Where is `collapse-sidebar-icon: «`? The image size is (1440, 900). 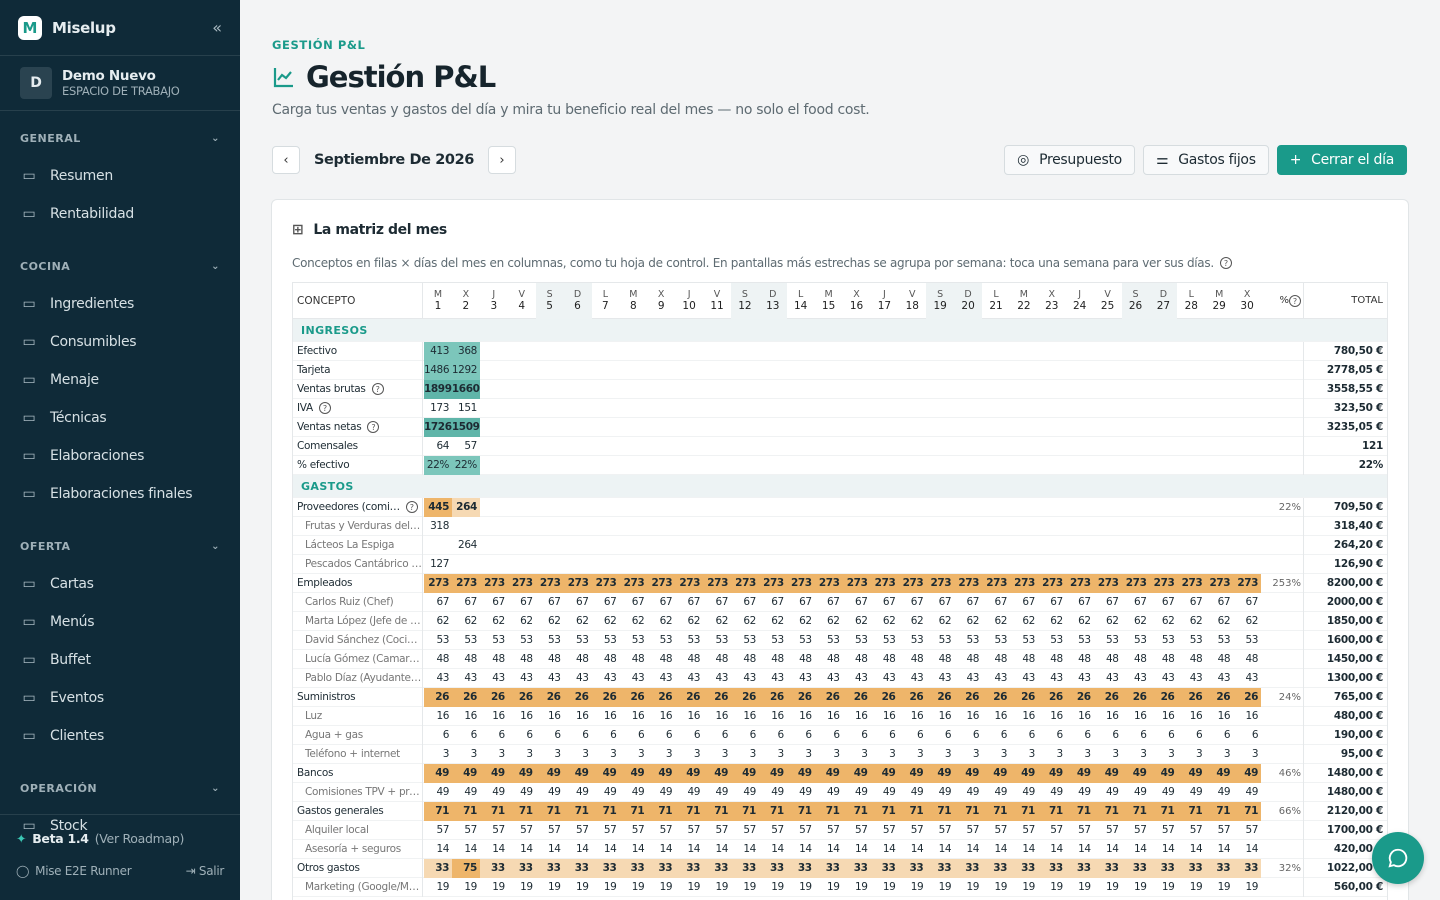
collapse-sidebar-icon: « is located at coordinates (217, 27).